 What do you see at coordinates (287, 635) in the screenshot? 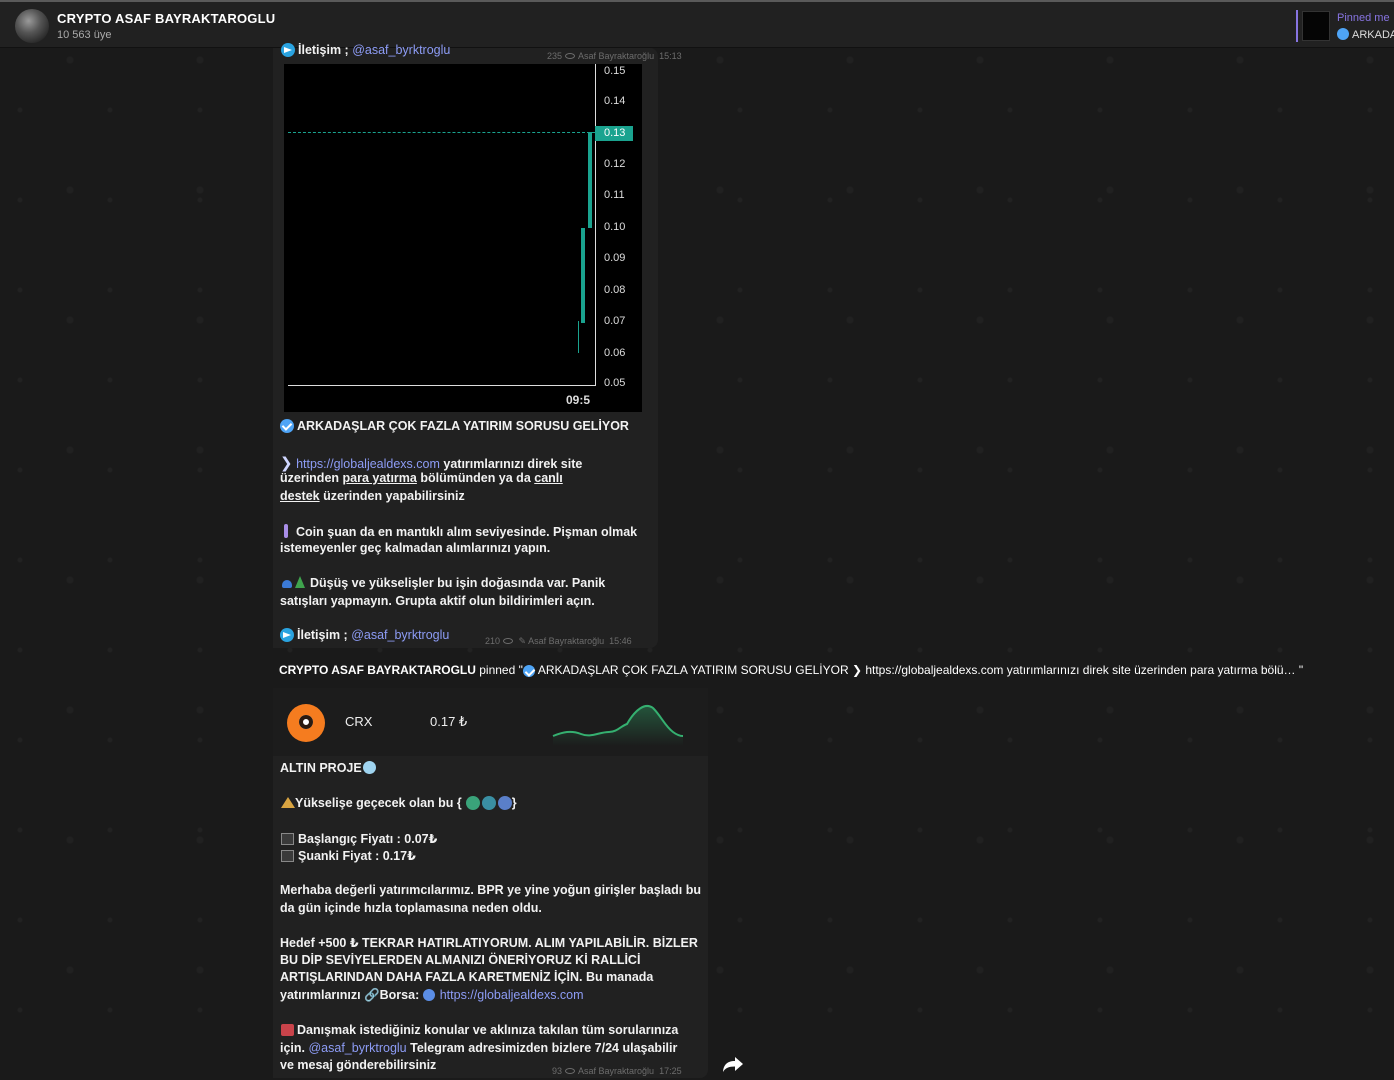
I see `telegram-icon` at bounding box center [287, 635].